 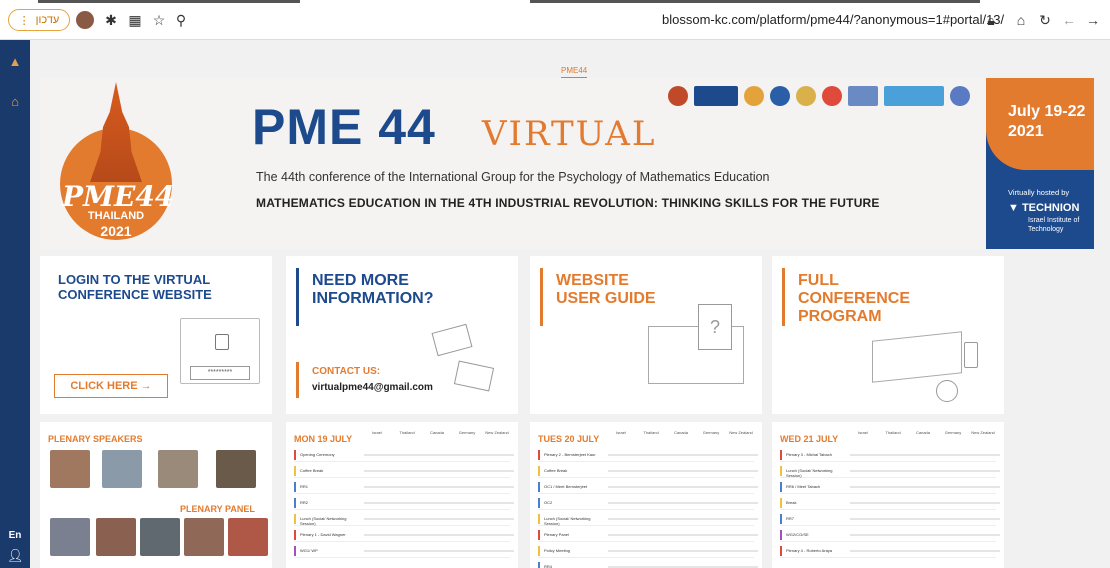 What do you see at coordinates (111, 386) in the screenshot?
I see `click-here-button: CLICK HERE →` at bounding box center [111, 386].